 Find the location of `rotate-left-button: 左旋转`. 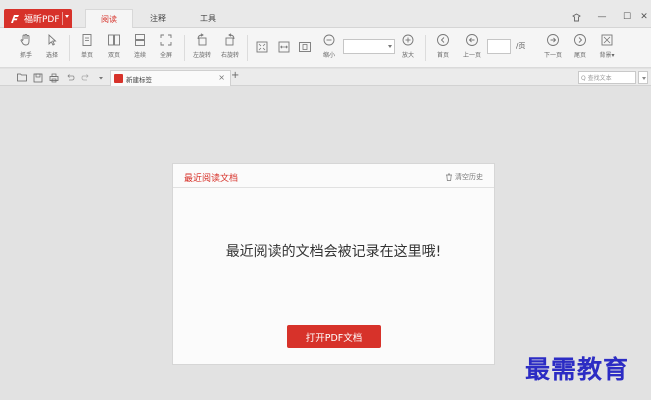

rotate-left-button: 左旋转 is located at coordinates (202, 45).